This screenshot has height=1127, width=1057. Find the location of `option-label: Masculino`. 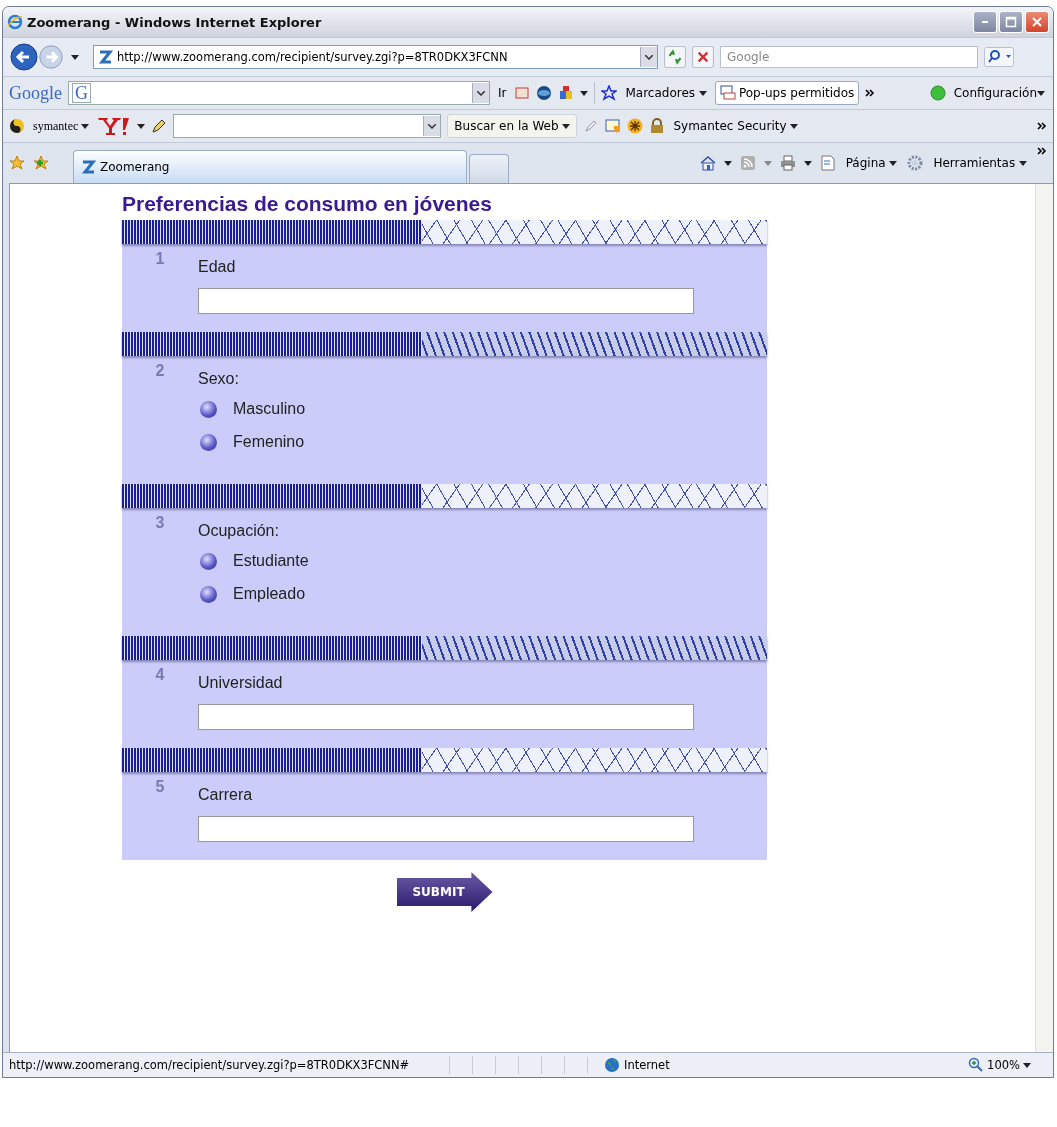

option-label: Masculino is located at coordinates (269, 409).